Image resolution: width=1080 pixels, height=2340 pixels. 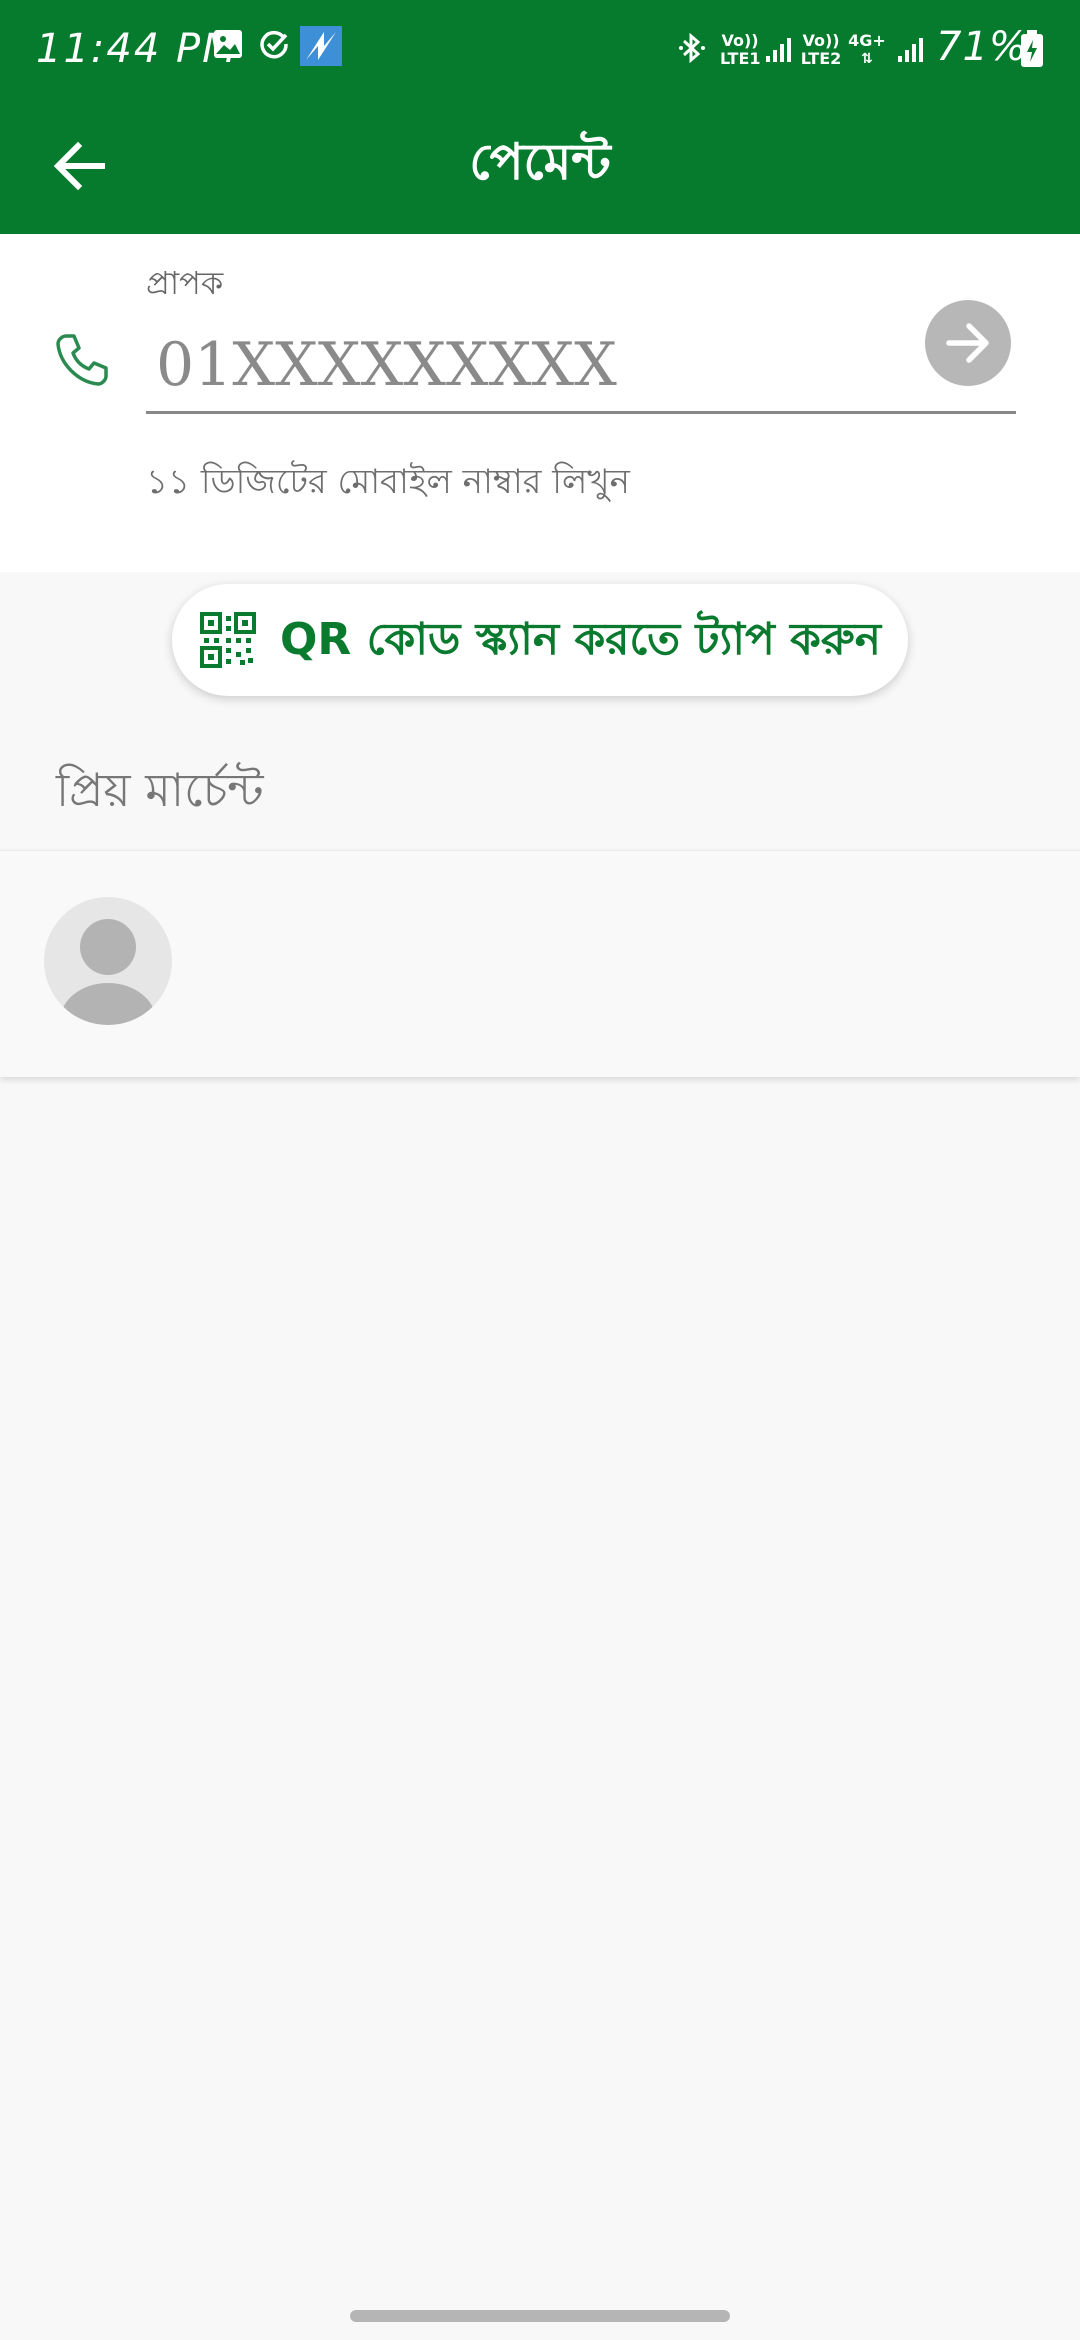 What do you see at coordinates (108, 972) in the screenshot?
I see `person-placeholder-icon` at bounding box center [108, 972].